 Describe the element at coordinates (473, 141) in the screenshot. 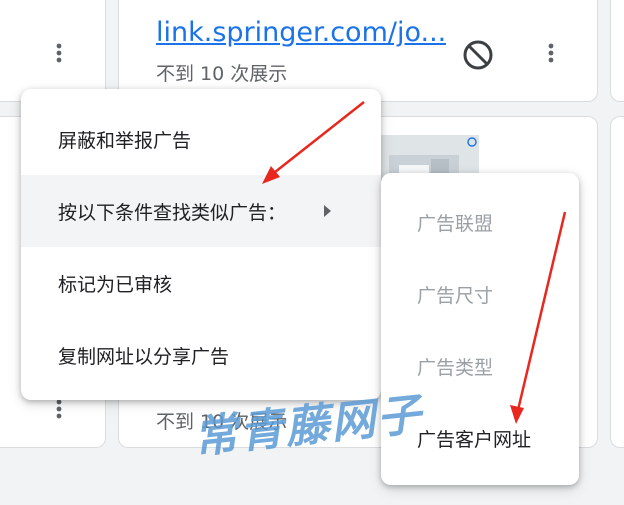

I see `ad-info-icon` at that location.